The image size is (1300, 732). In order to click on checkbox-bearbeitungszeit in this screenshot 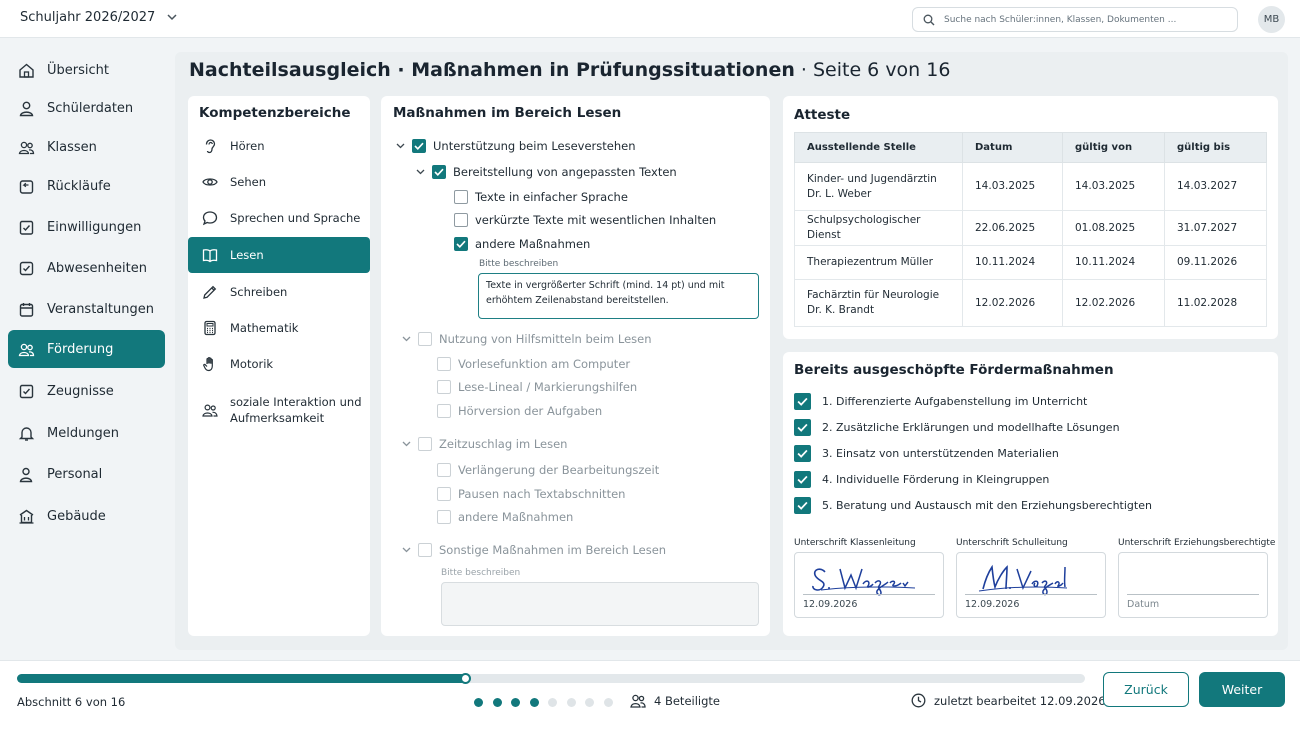, I will do `click(444, 470)`.